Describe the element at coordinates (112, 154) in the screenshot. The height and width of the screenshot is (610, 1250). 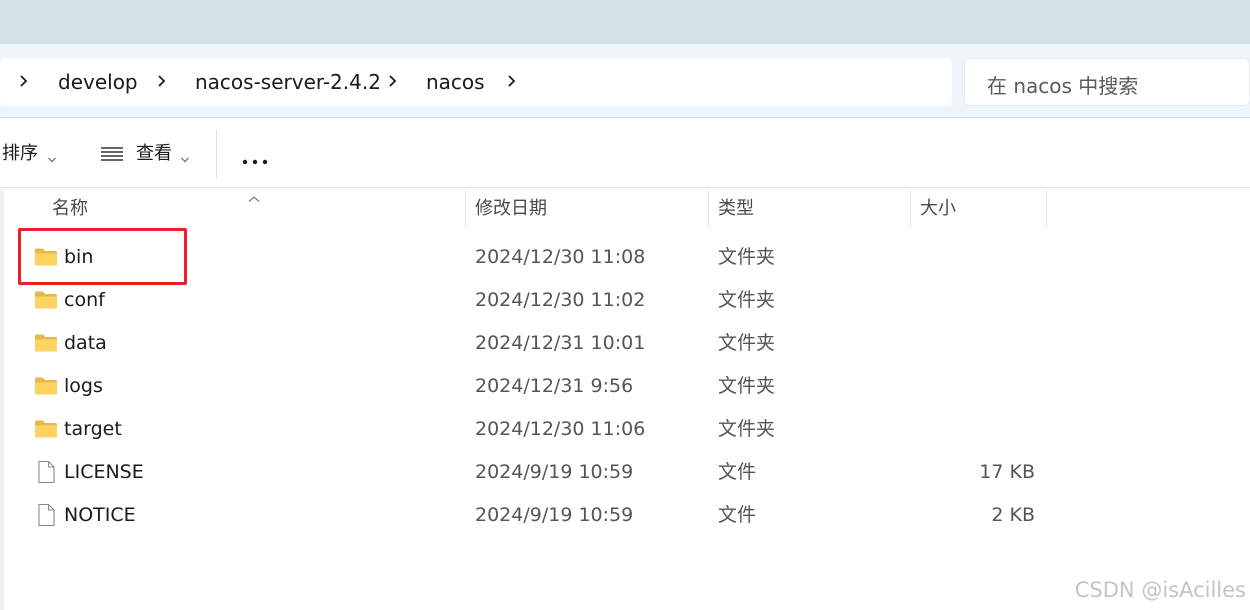
I see `list-view-icon` at that location.